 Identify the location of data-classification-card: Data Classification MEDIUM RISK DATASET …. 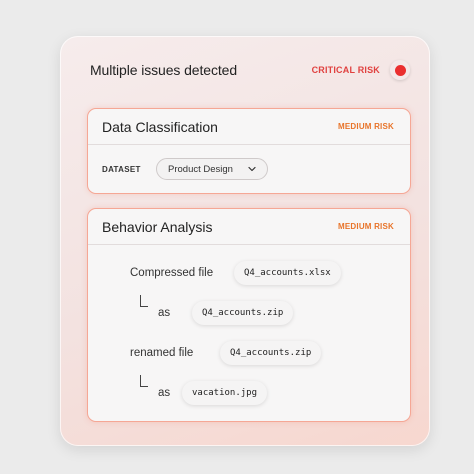
(249, 151).